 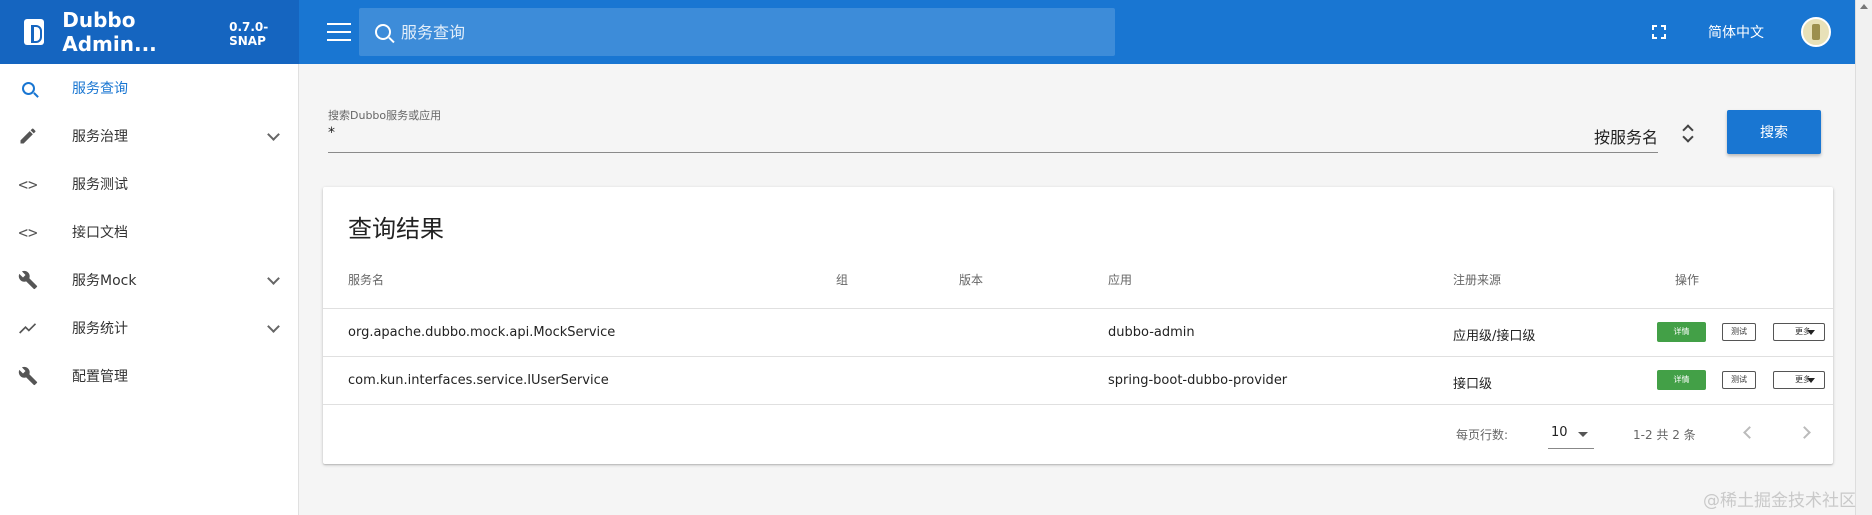 I want to click on select-underline, so click(x=1571, y=448).